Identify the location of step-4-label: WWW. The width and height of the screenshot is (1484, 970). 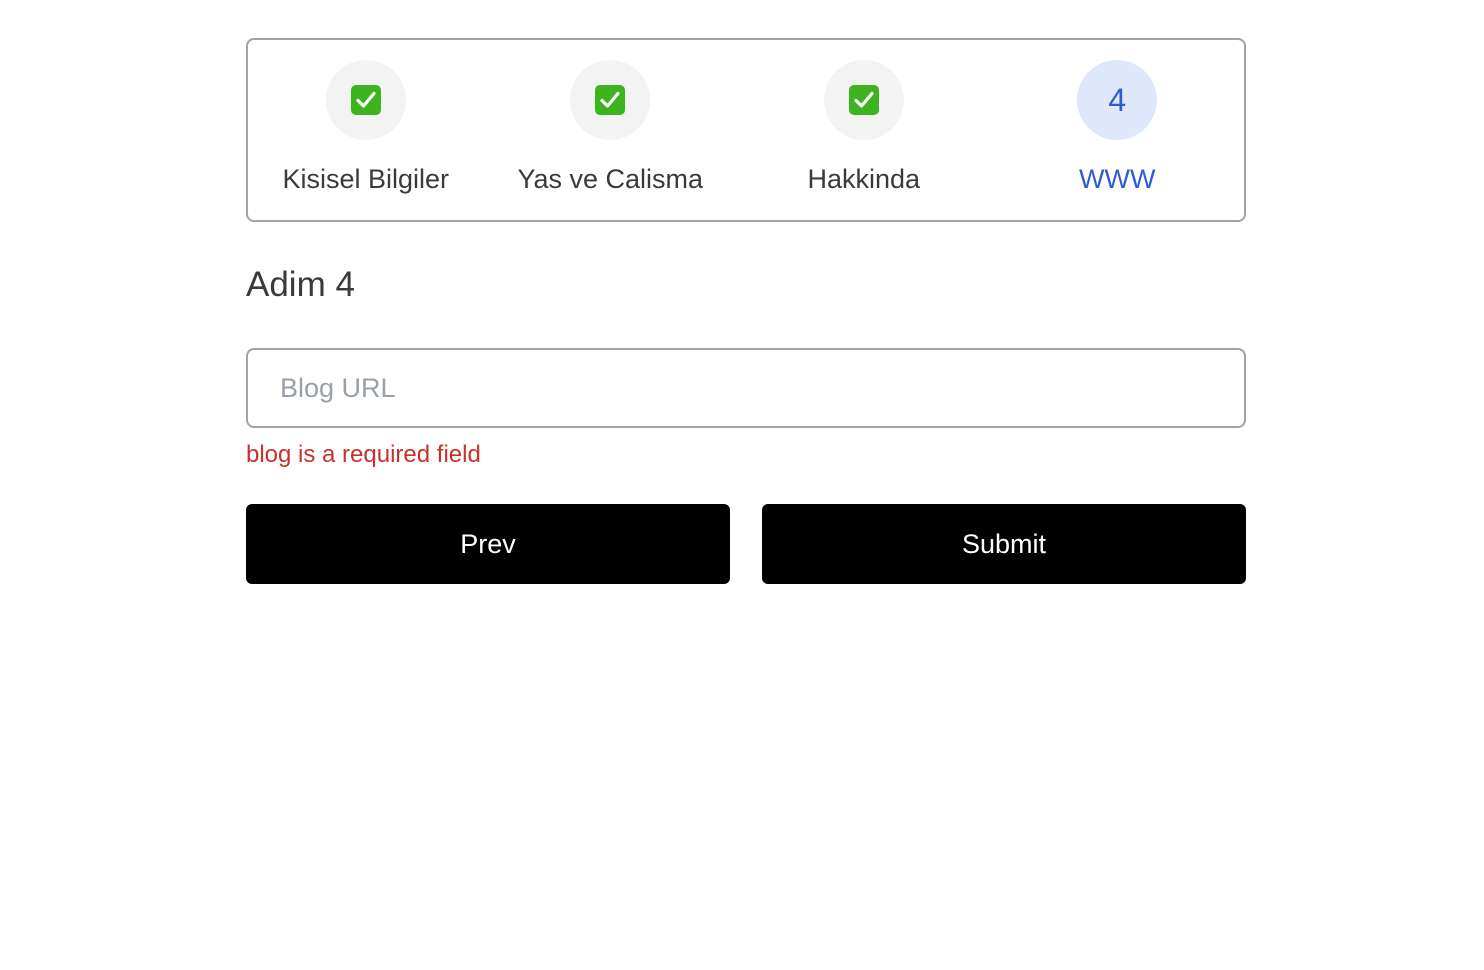
(1117, 179).